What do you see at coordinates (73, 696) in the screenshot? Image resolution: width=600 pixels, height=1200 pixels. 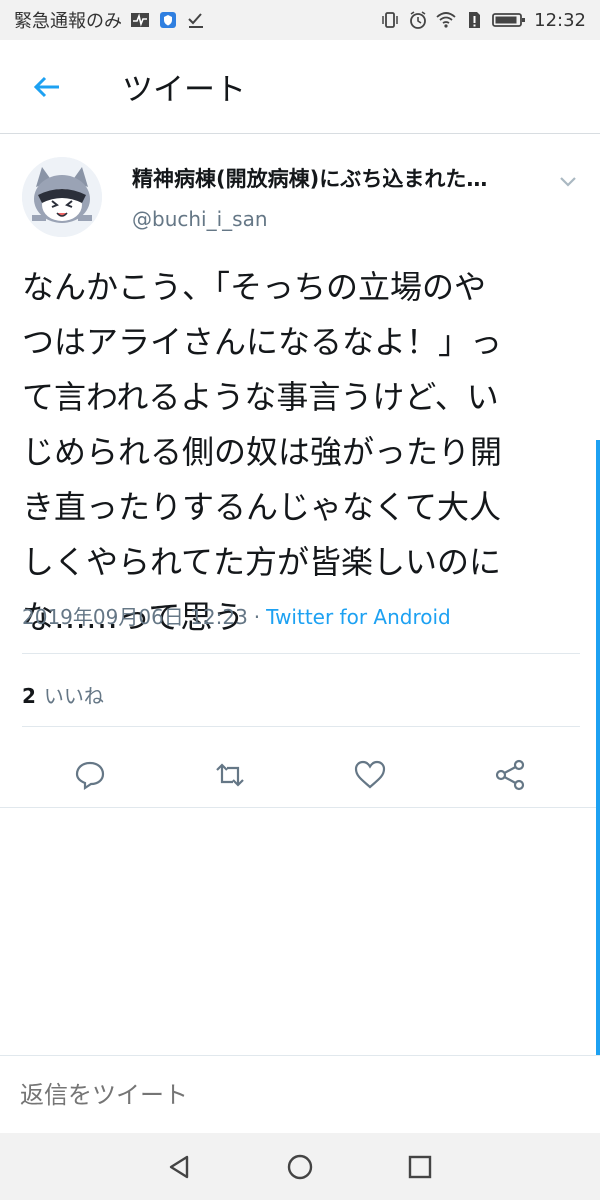 I see `like-label: いいね` at bounding box center [73, 696].